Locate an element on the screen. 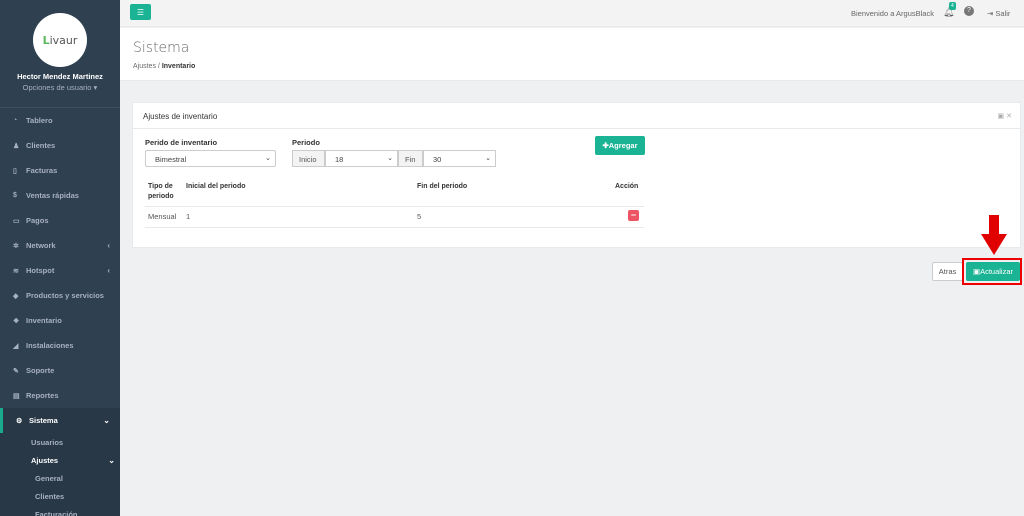 This screenshot has width=1024, height=516. breadcrumb: Ajustes / Inventario is located at coordinates (164, 66).